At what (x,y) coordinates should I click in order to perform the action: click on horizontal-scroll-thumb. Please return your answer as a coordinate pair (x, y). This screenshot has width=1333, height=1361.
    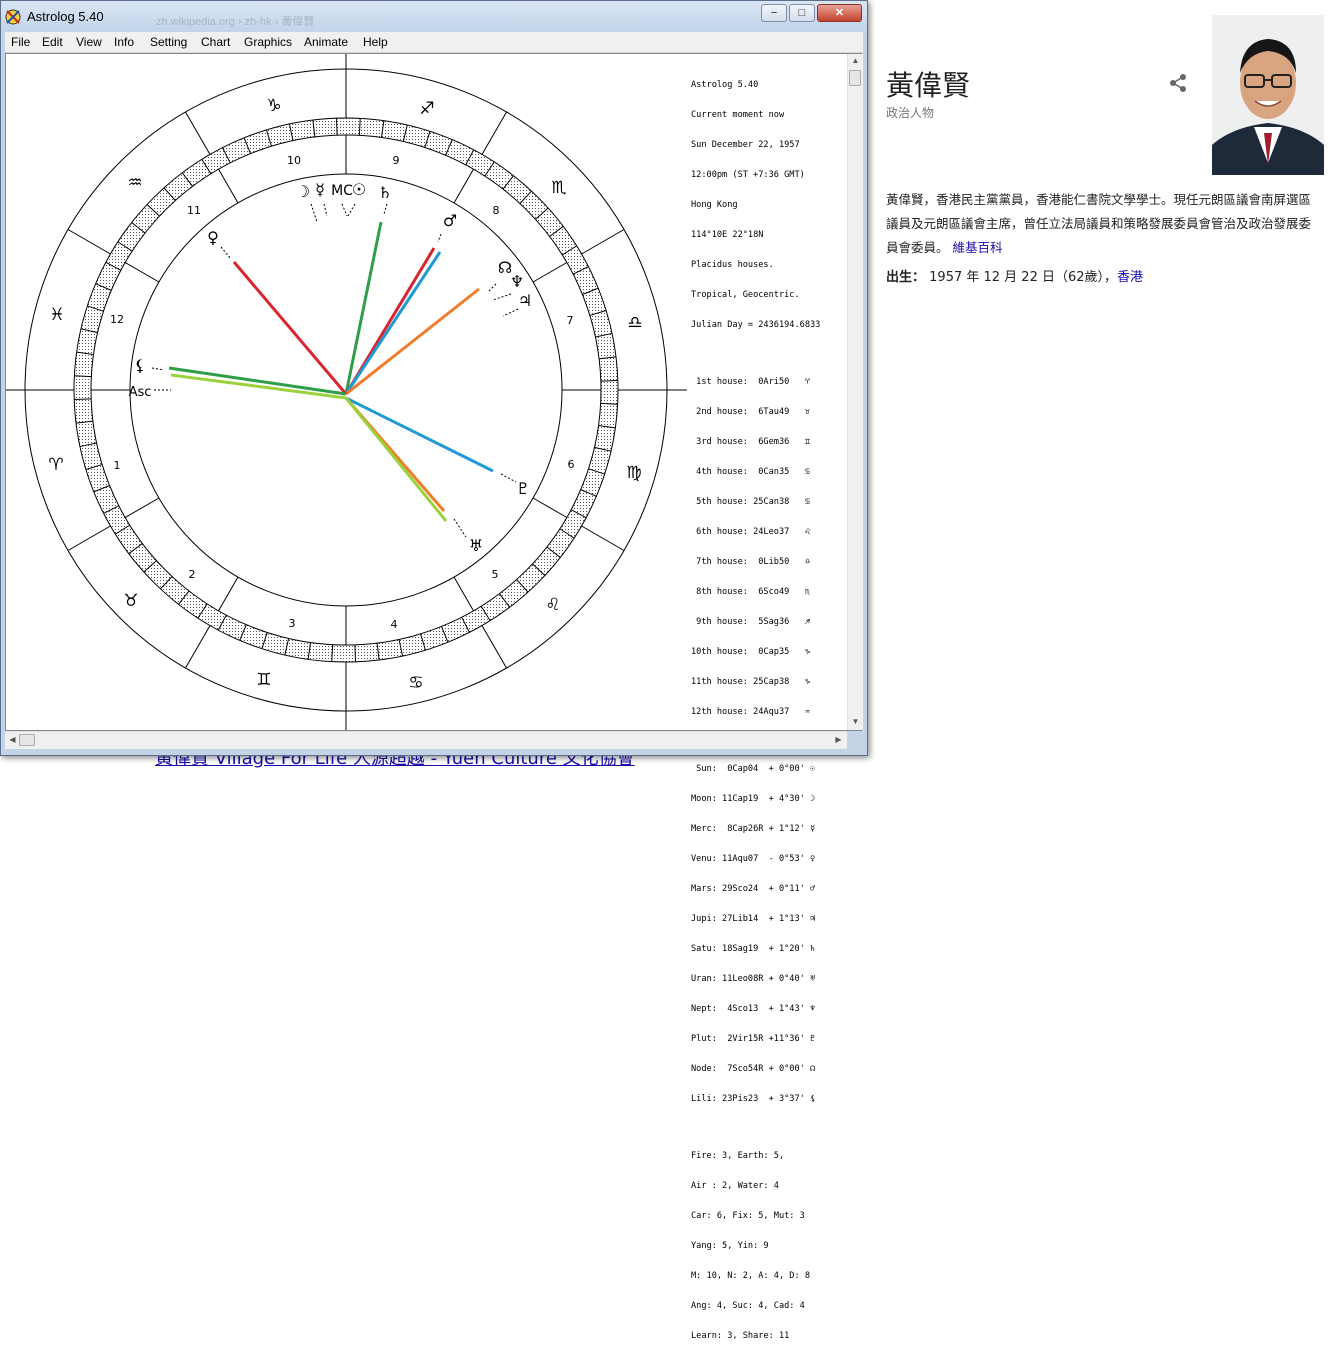
    Looking at the image, I should click on (27, 740).